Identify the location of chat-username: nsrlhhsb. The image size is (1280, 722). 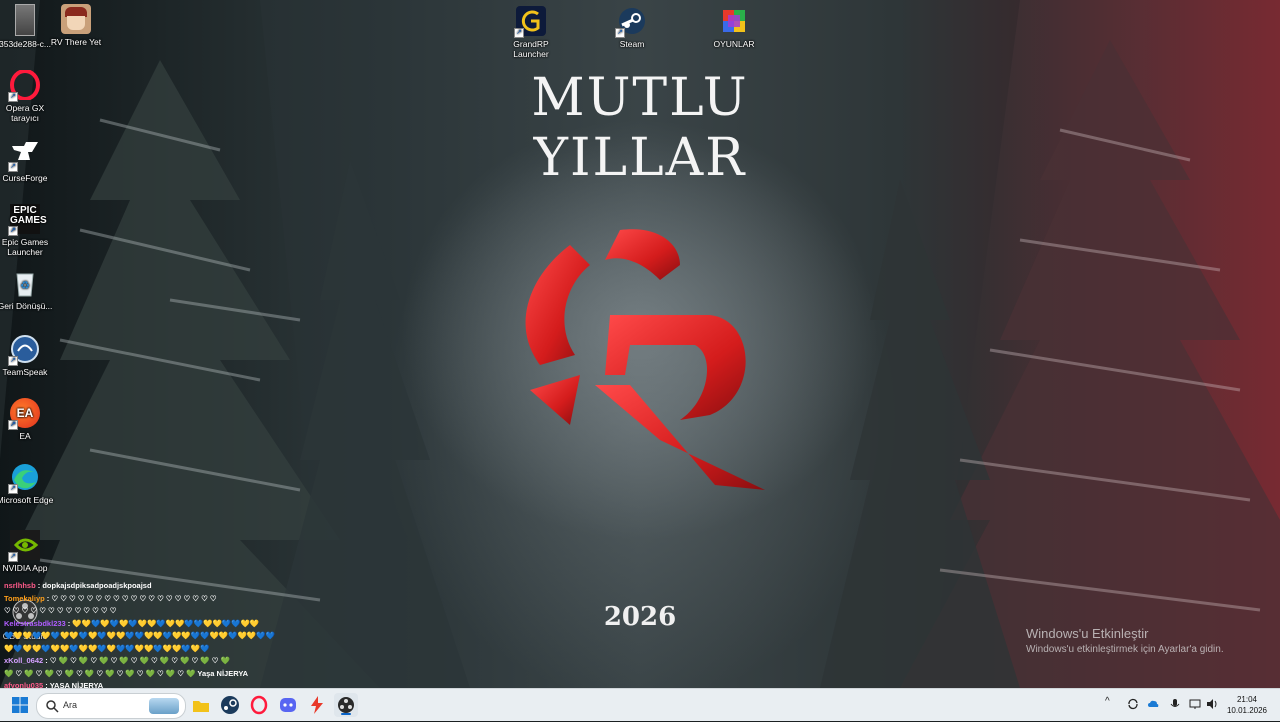
(20, 585).